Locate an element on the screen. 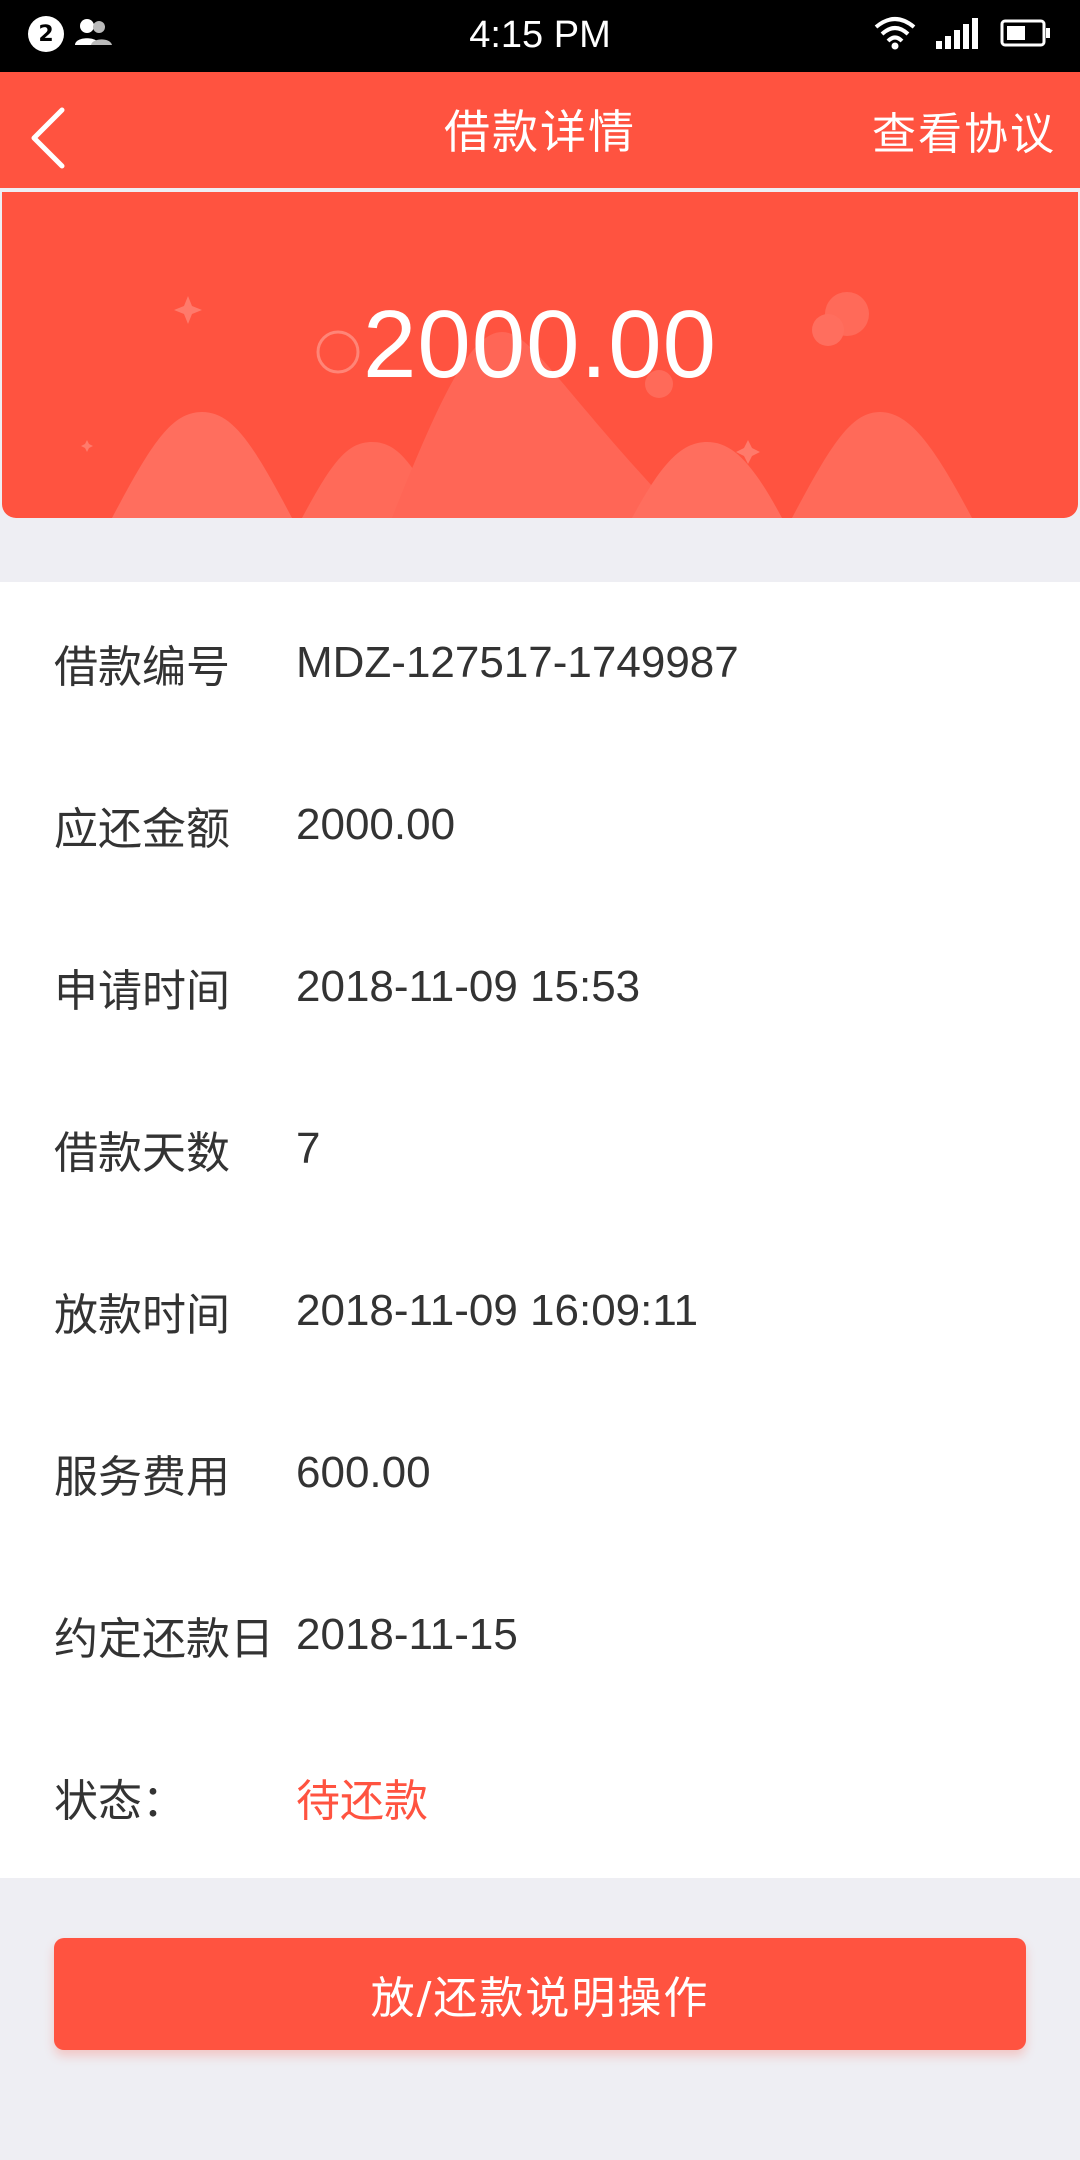  battery-icon is located at coordinates (1026, 35).